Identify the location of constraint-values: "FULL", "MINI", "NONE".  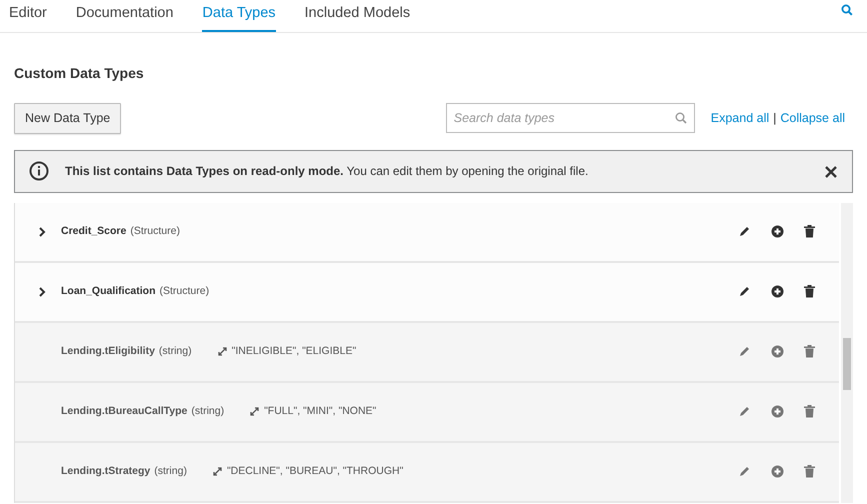
(320, 411).